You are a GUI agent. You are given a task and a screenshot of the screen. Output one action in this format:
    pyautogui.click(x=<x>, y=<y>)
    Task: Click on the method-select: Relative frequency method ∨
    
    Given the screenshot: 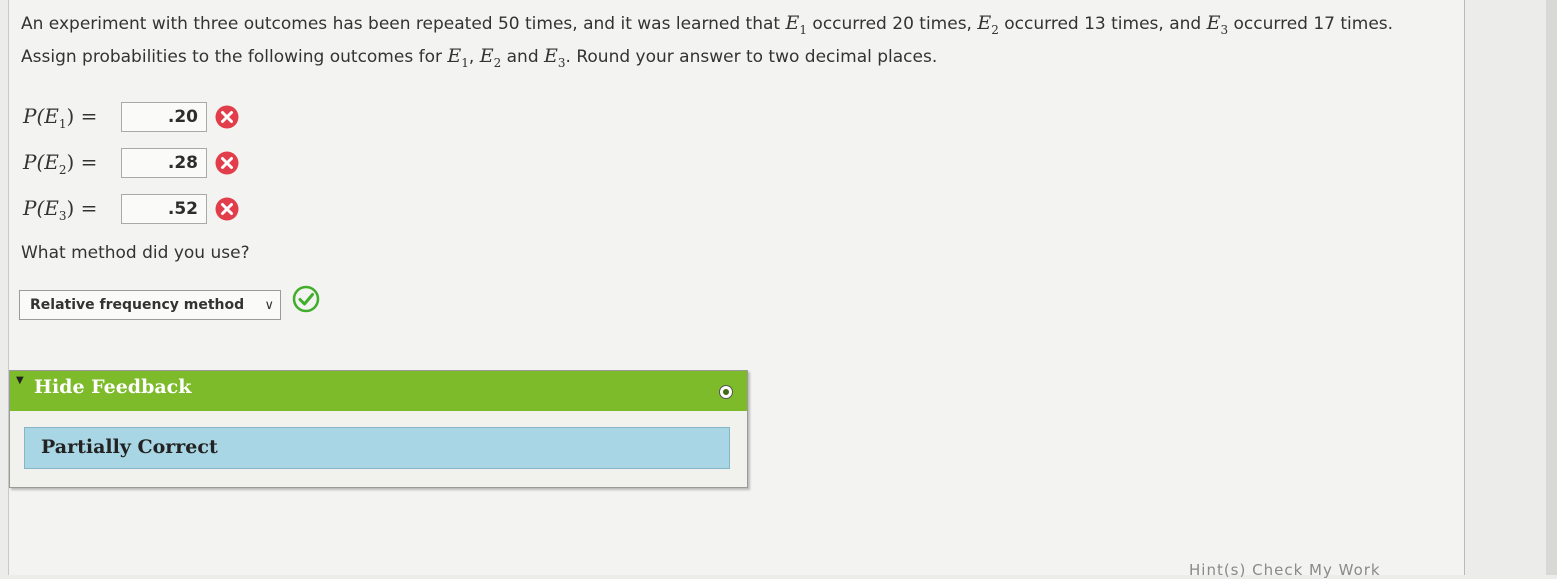 What is the action you would take?
    pyautogui.click(x=150, y=305)
    